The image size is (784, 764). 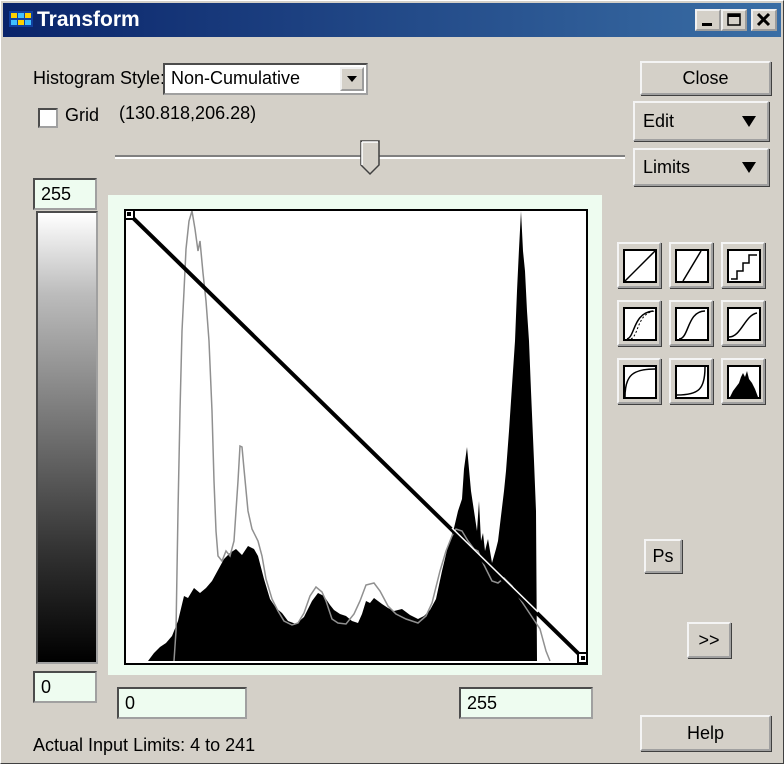 What do you see at coordinates (708, 20) in the screenshot?
I see `minimize-button` at bounding box center [708, 20].